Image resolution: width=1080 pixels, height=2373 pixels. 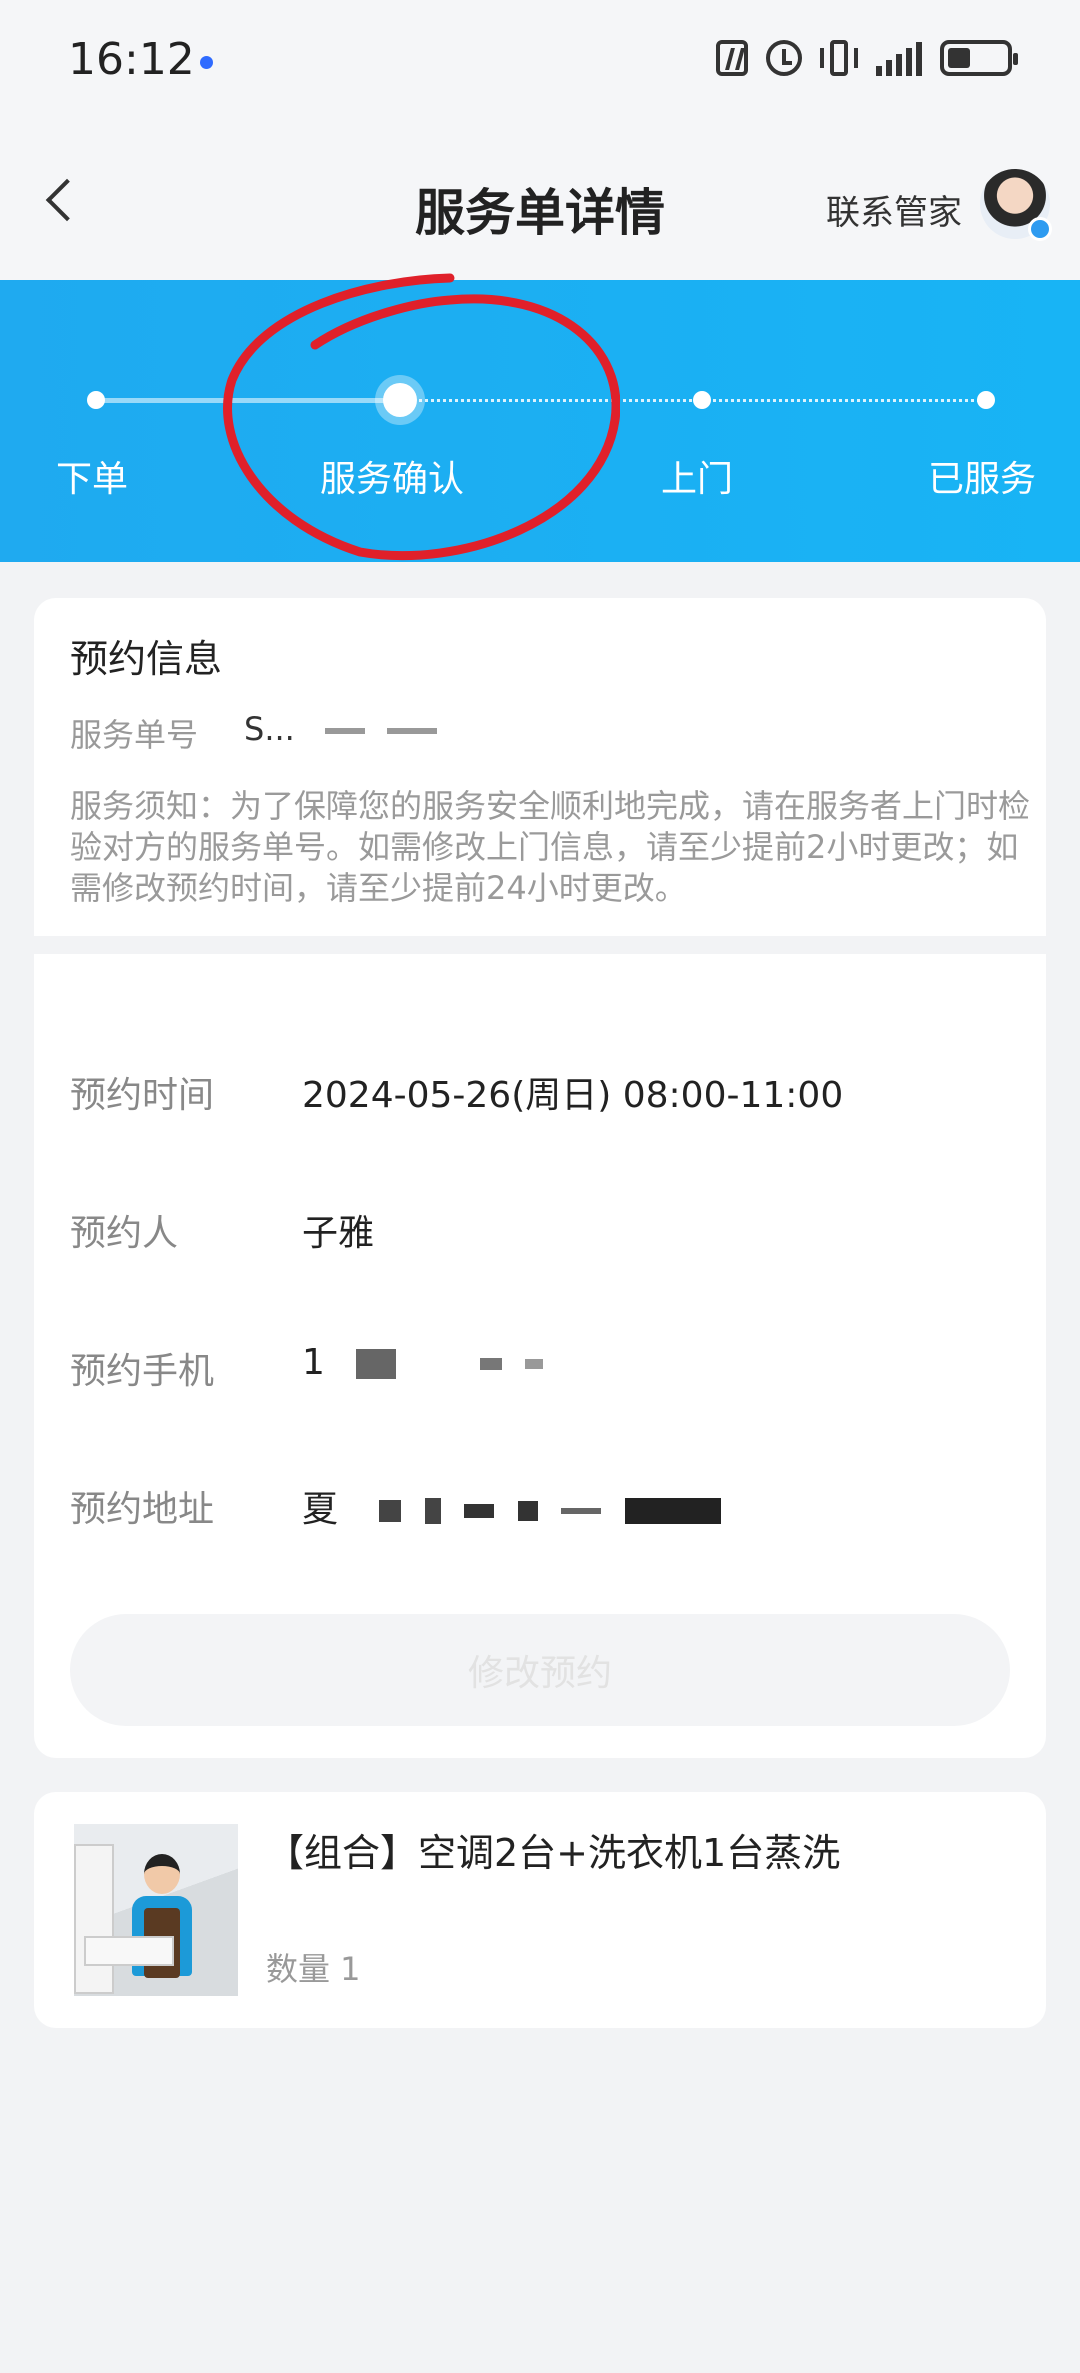 What do you see at coordinates (142, 1371) in the screenshot?
I see `appointment-phone-label: 预约手机` at bounding box center [142, 1371].